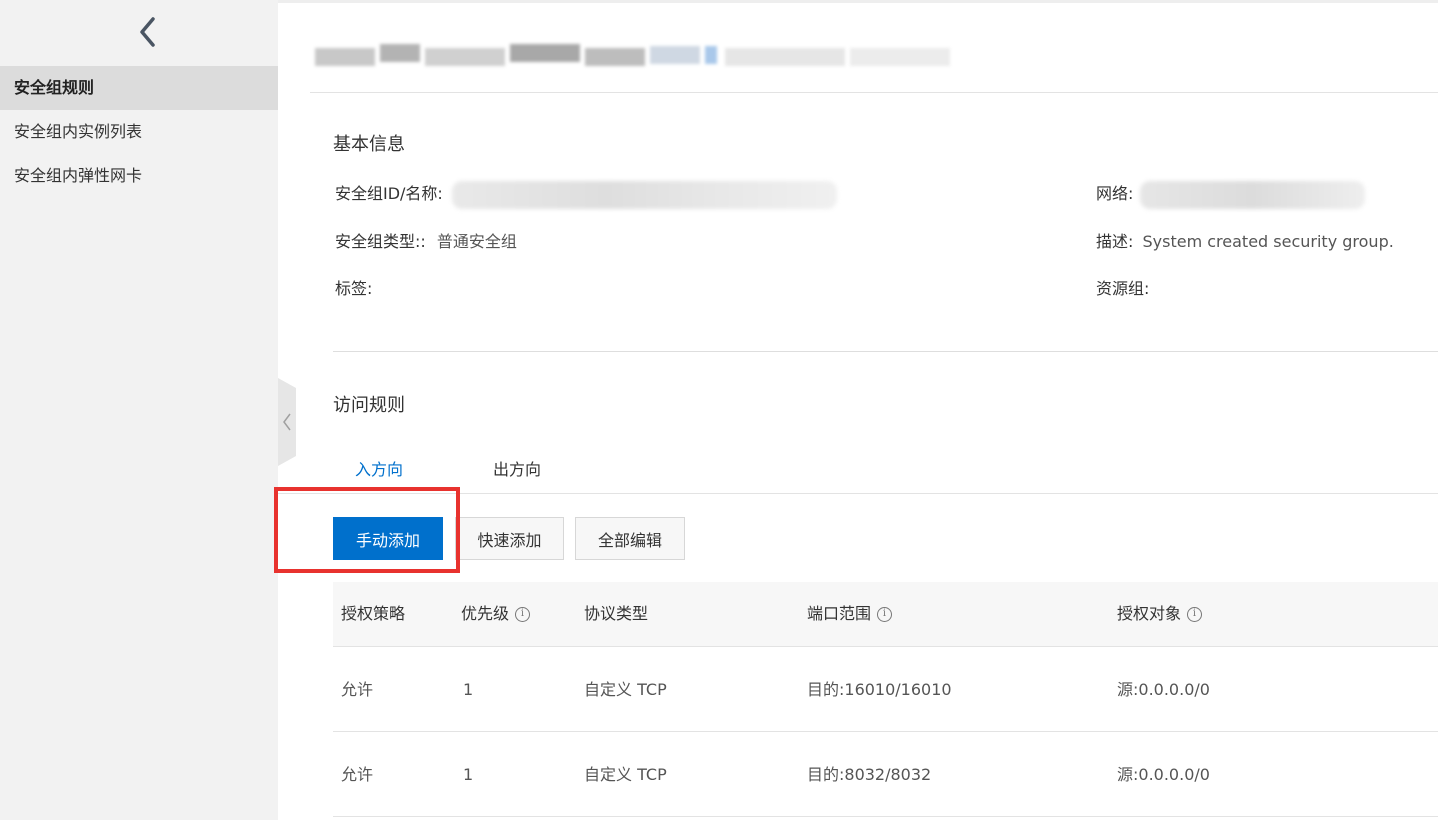  What do you see at coordinates (476, 241) in the screenshot?
I see `group-type-value: 普通安全组` at bounding box center [476, 241].